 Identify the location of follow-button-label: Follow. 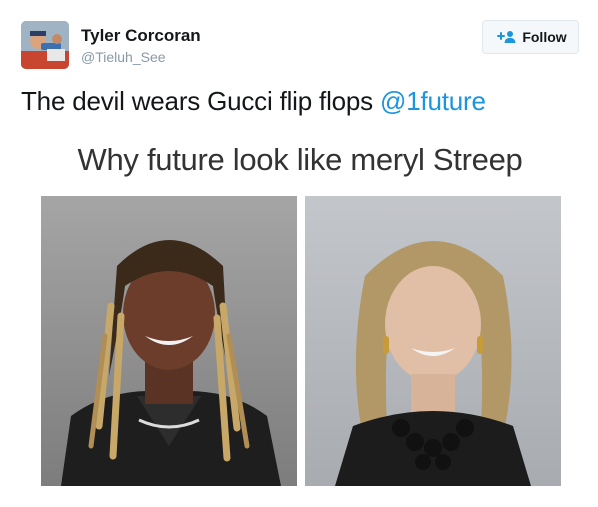
(544, 37).